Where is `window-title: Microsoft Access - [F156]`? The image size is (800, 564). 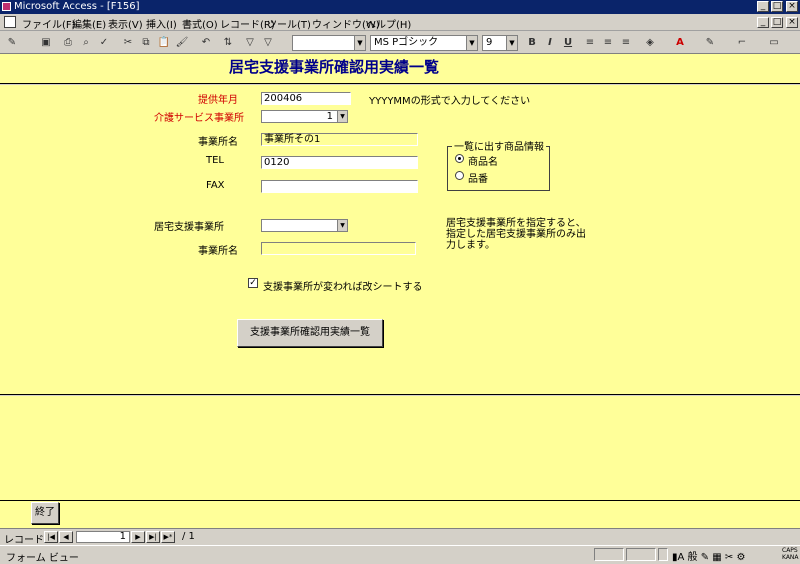 window-title: Microsoft Access - [F156] is located at coordinates (77, 6).